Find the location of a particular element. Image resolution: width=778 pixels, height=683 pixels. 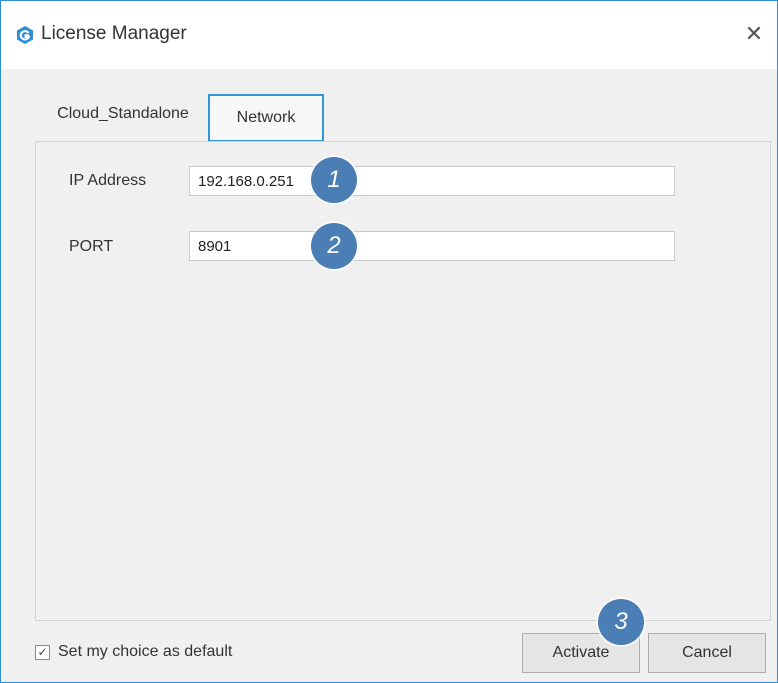

port-input is located at coordinates (432, 246).